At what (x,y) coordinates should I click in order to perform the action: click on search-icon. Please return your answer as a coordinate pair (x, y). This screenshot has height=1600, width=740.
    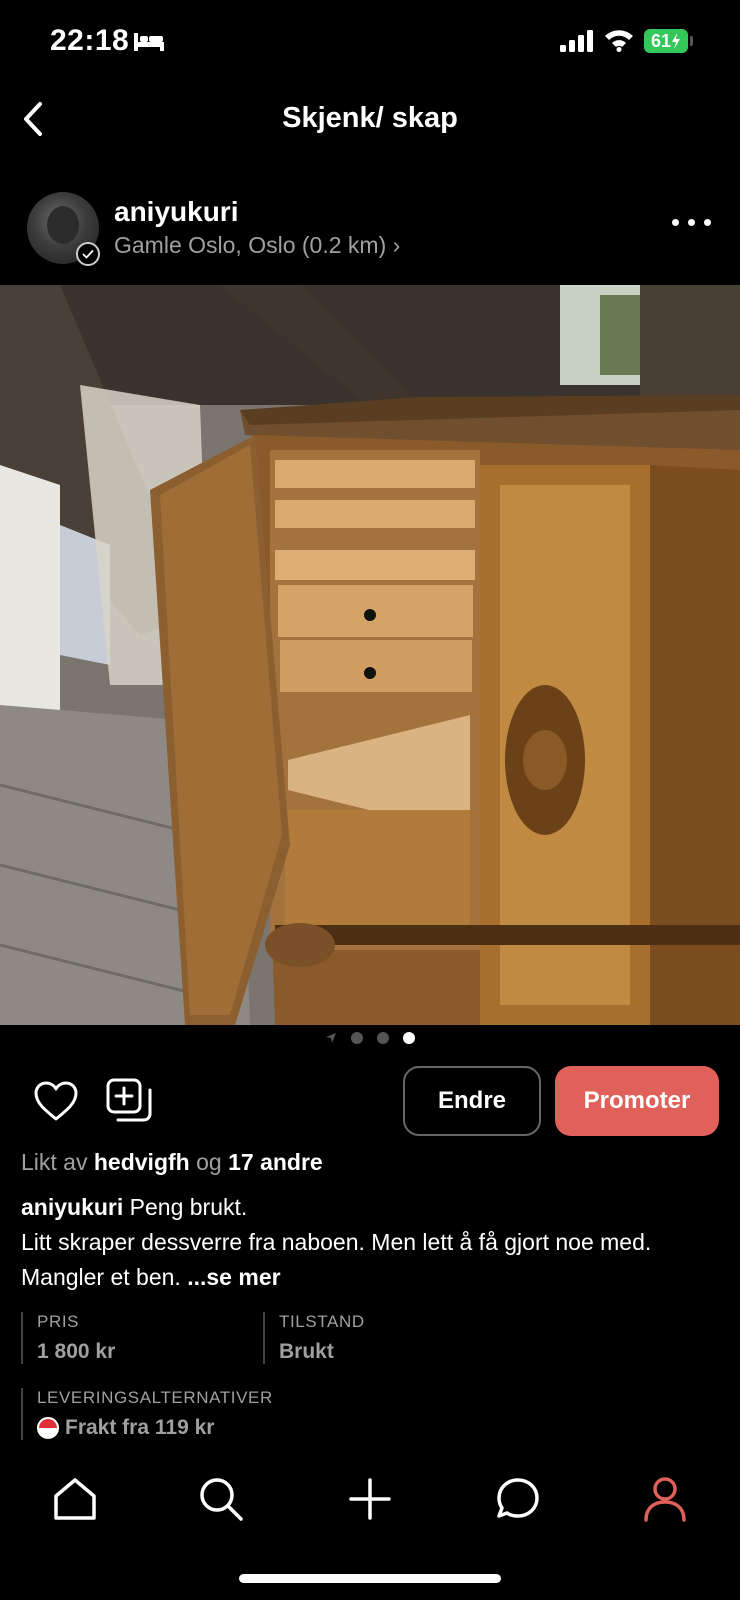
    Looking at the image, I should click on (221, 1499).